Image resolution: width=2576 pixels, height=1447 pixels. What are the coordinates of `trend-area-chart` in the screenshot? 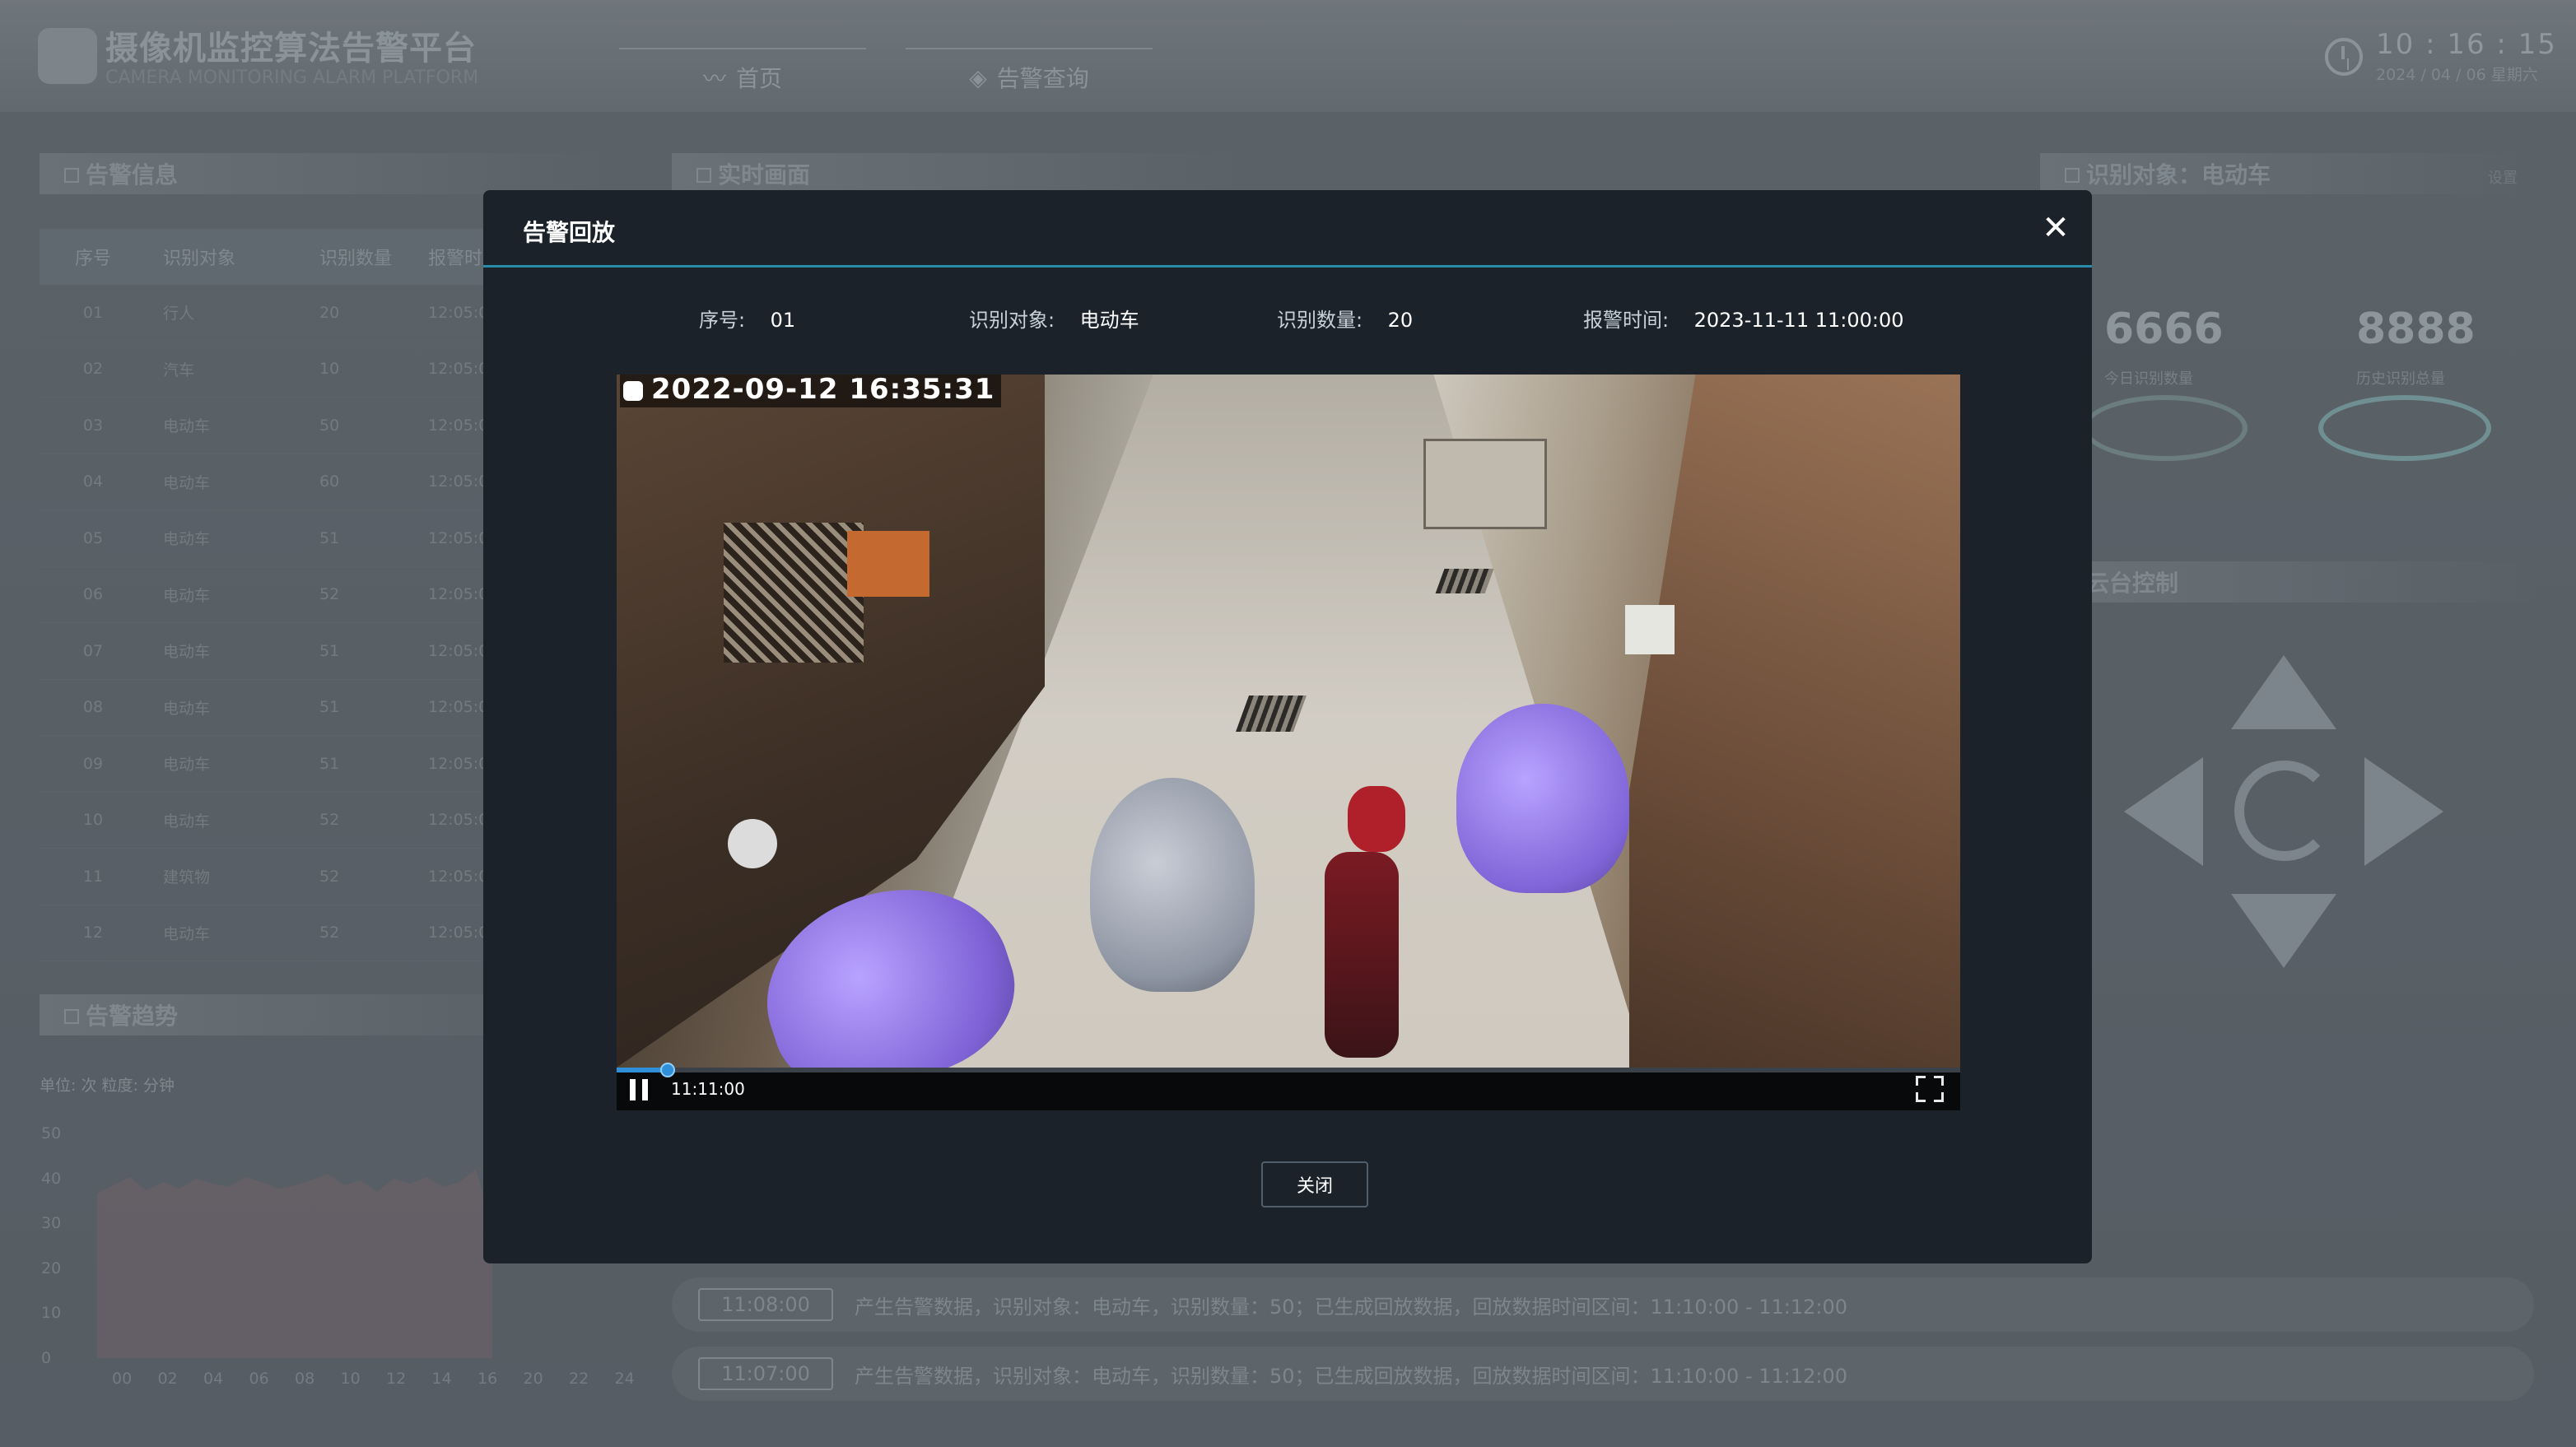 It's located at (294, 1263).